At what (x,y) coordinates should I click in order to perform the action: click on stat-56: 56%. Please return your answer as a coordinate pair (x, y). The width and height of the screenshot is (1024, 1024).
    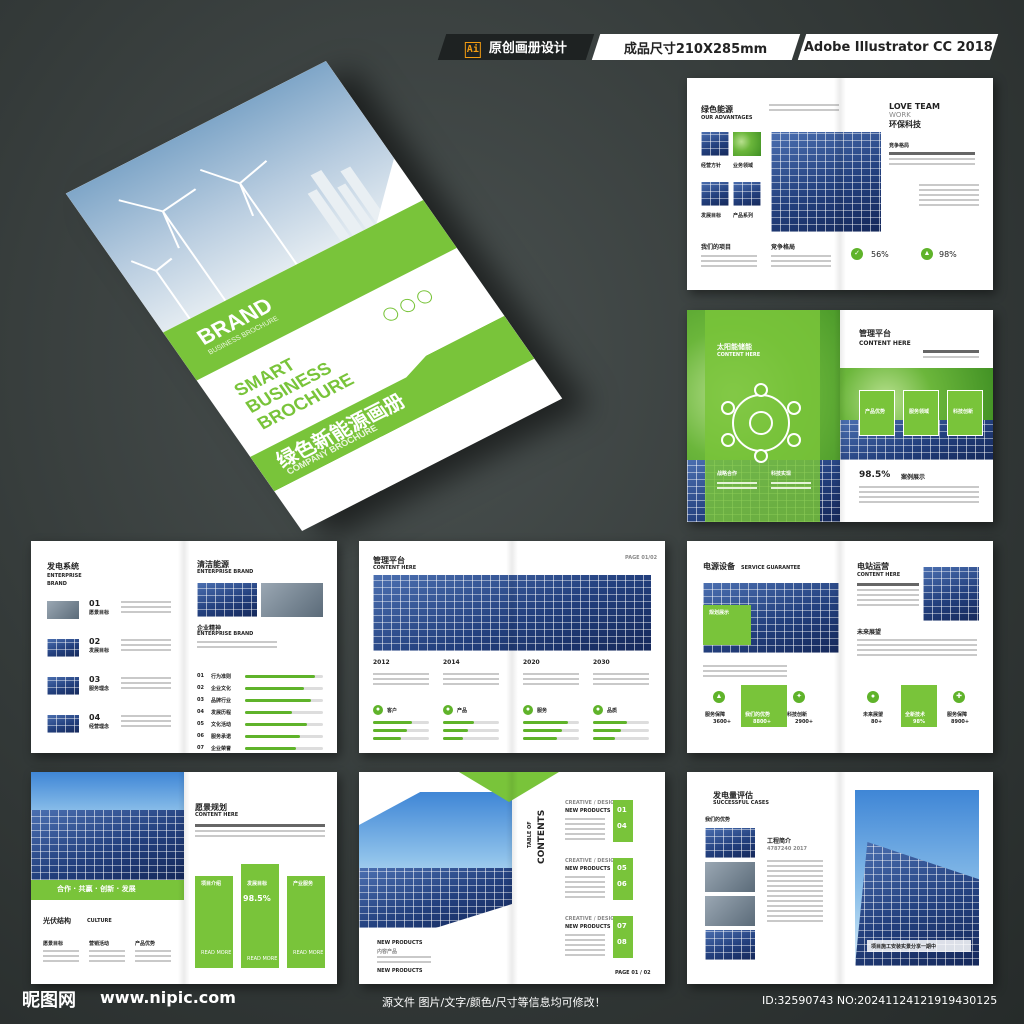
    Looking at the image, I should click on (880, 254).